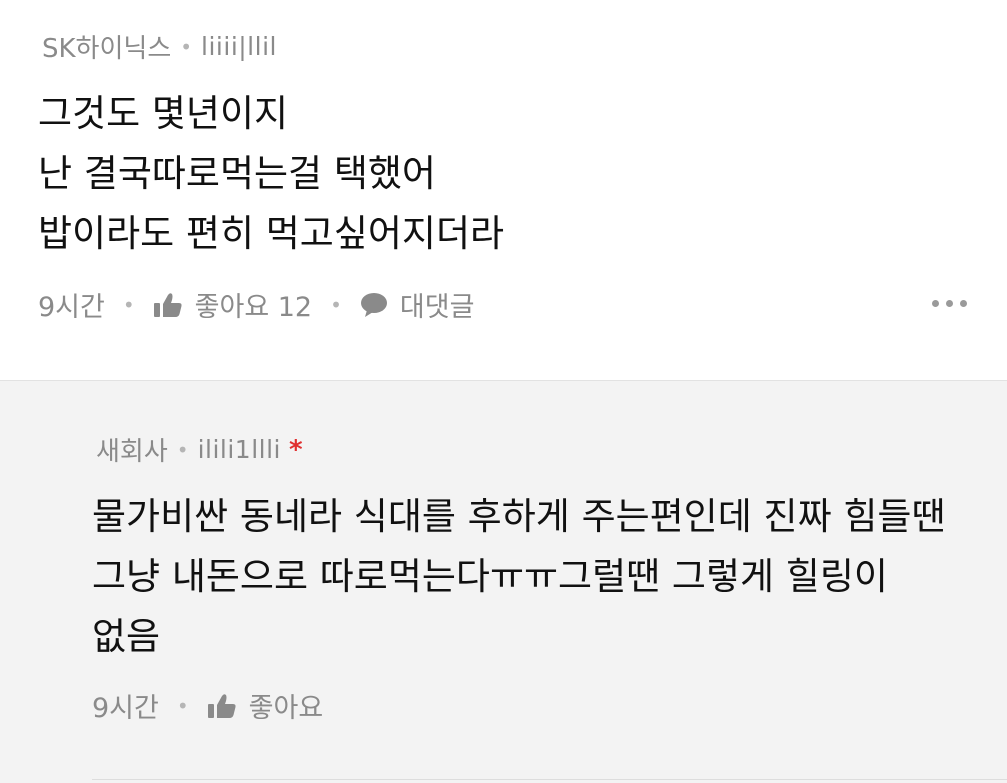  What do you see at coordinates (126, 636) in the screenshot?
I see `reply-line: 없음` at bounding box center [126, 636].